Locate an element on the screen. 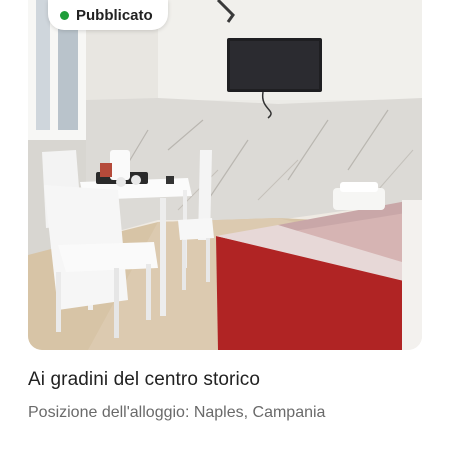 This screenshot has height=450, width=450. status-dot-icon is located at coordinates (64, 15).